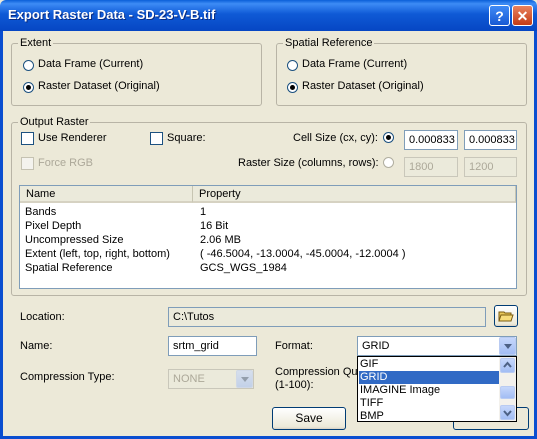 This screenshot has height=439, width=537. I want to click on close-button: ✕, so click(522, 15).